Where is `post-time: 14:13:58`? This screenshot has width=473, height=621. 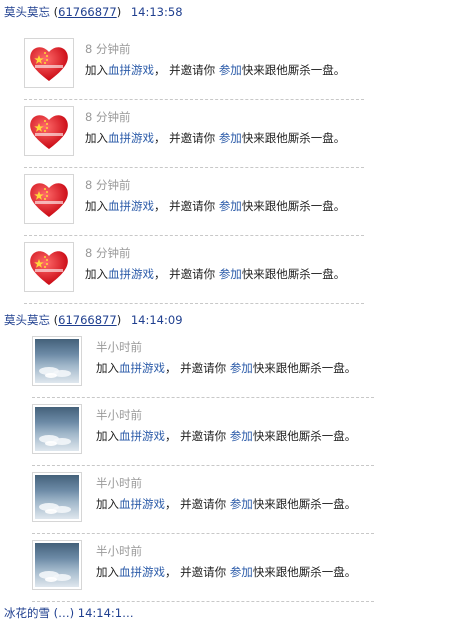
post-time: 14:13:58 is located at coordinates (156, 12).